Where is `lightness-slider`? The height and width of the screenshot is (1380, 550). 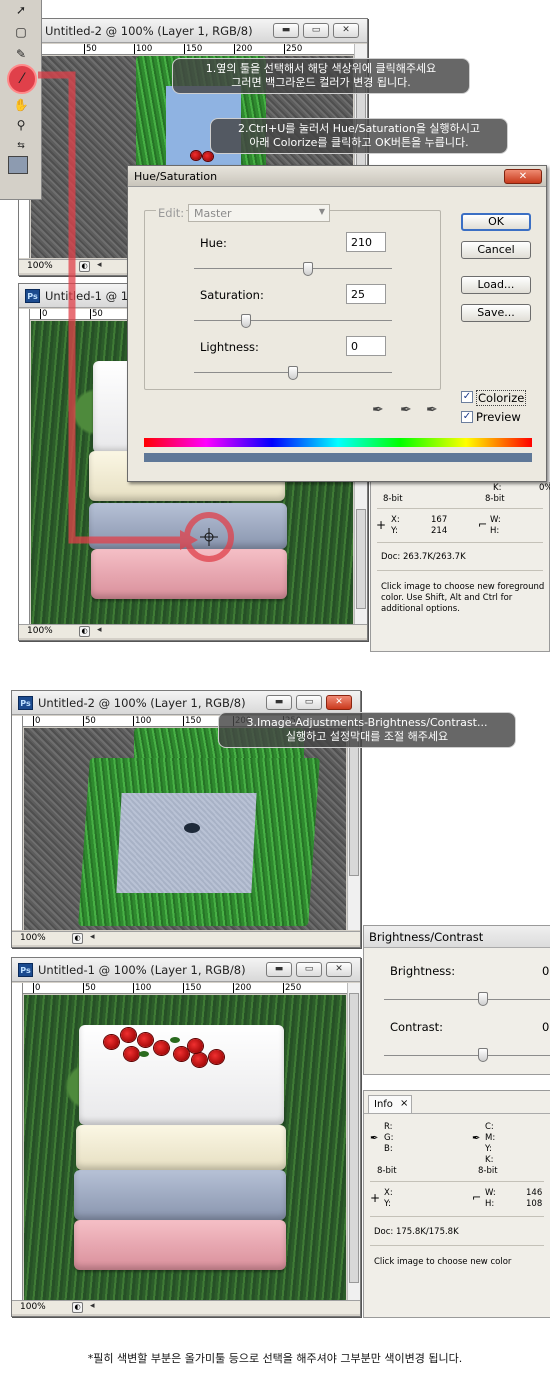
lightness-slider is located at coordinates (293, 373).